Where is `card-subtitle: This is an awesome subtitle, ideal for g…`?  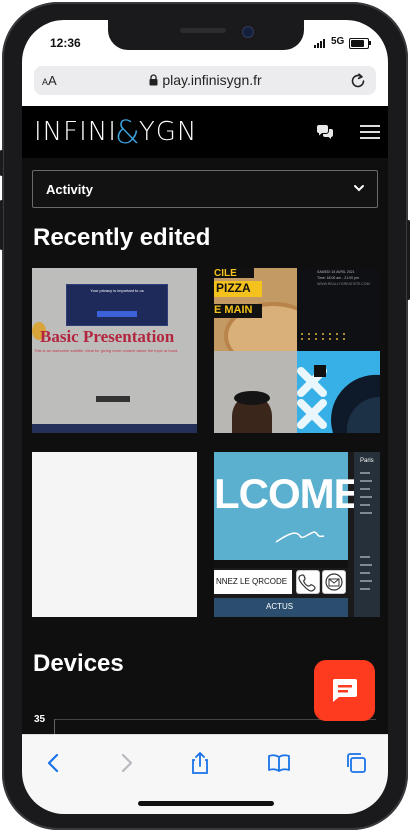 card-subtitle: This is an awesome subtitle, ideal for g… is located at coordinates (106, 350).